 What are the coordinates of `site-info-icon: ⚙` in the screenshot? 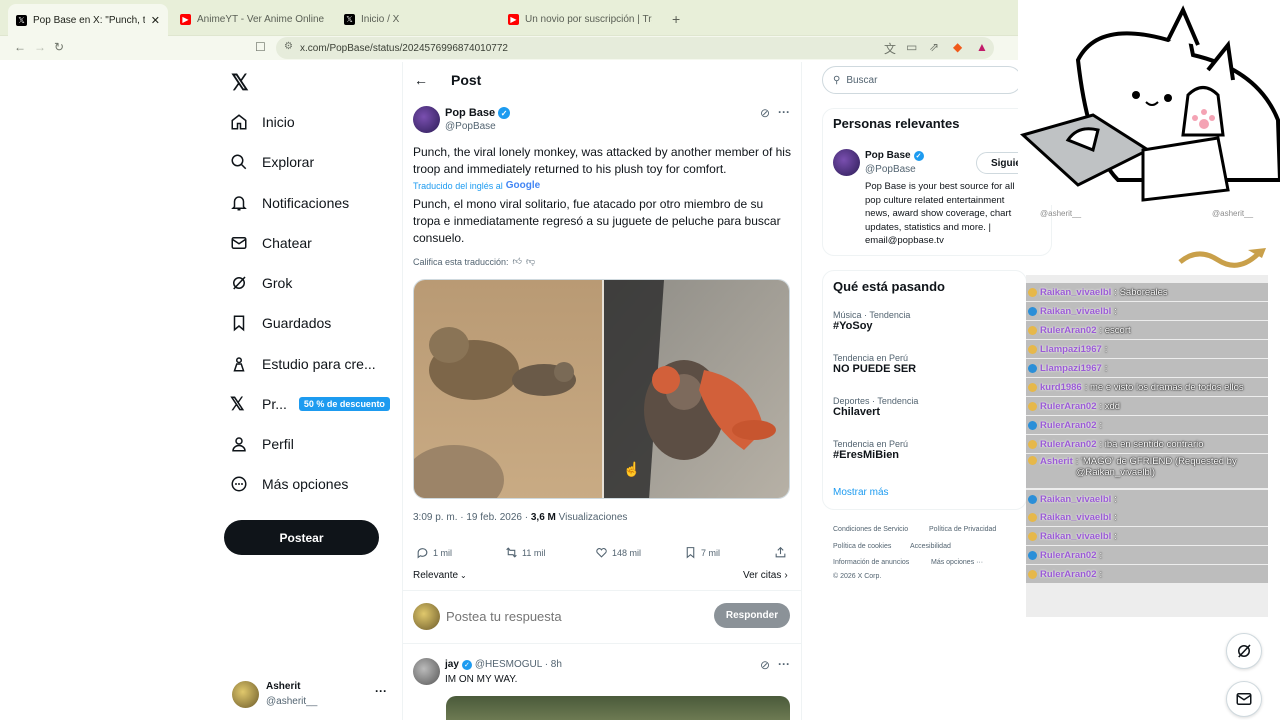 It's located at (288, 46).